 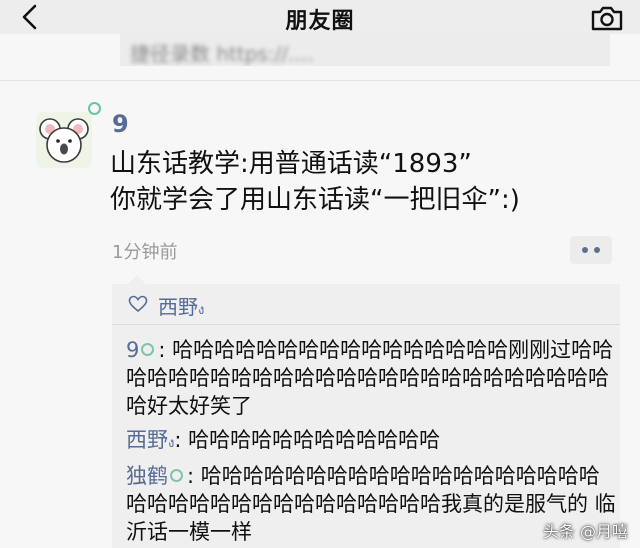 I want to click on comments-divider, so click(x=366, y=324).